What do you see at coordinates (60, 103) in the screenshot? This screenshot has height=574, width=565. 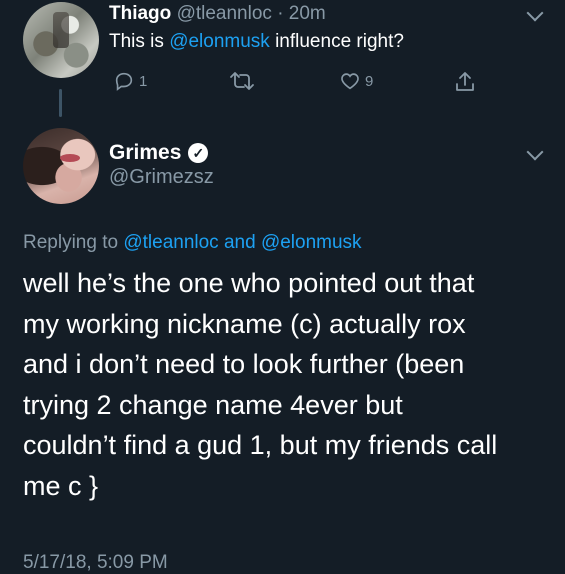 I see `thread-line` at bounding box center [60, 103].